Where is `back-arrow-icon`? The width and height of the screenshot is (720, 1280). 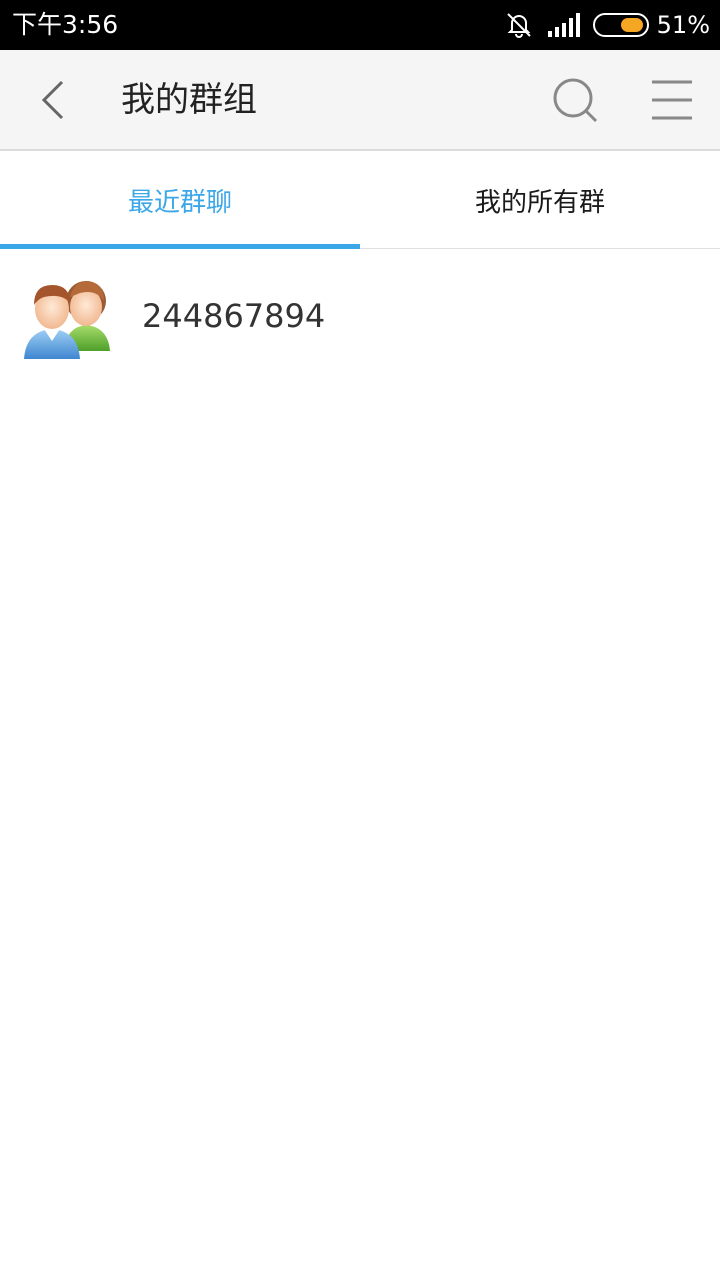 back-arrow-icon is located at coordinates (52, 100).